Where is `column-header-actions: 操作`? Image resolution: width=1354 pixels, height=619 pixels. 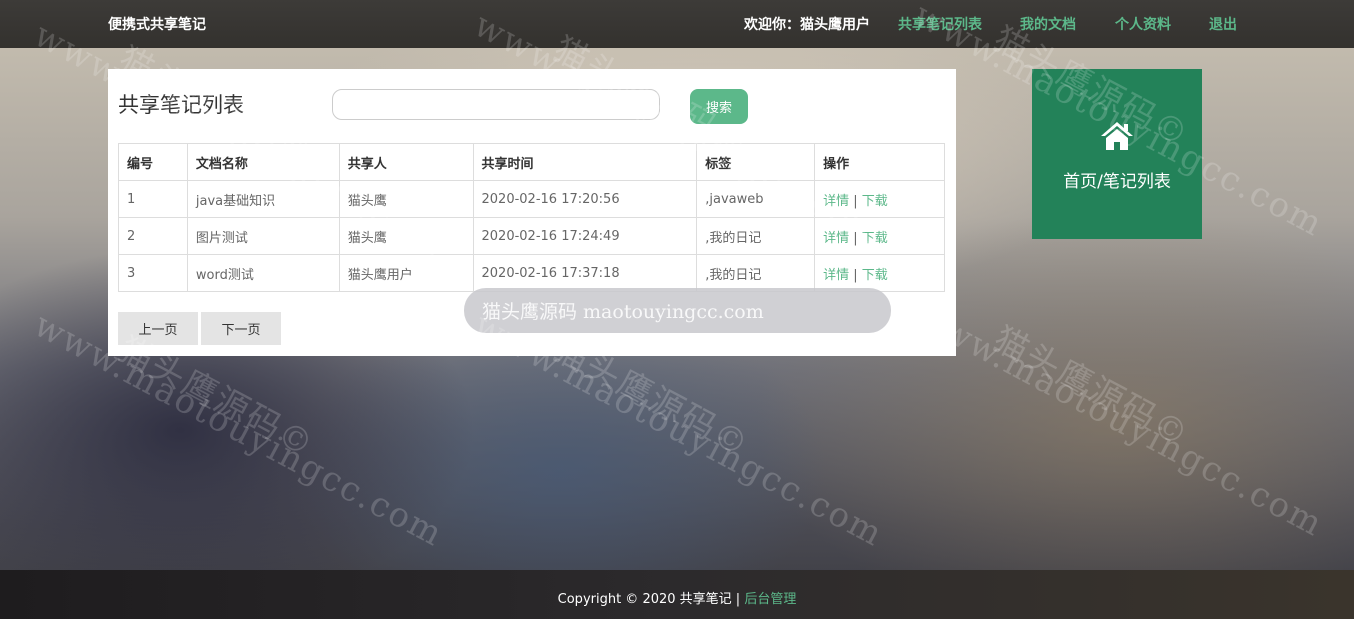 column-header-actions: 操作 is located at coordinates (879, 162).